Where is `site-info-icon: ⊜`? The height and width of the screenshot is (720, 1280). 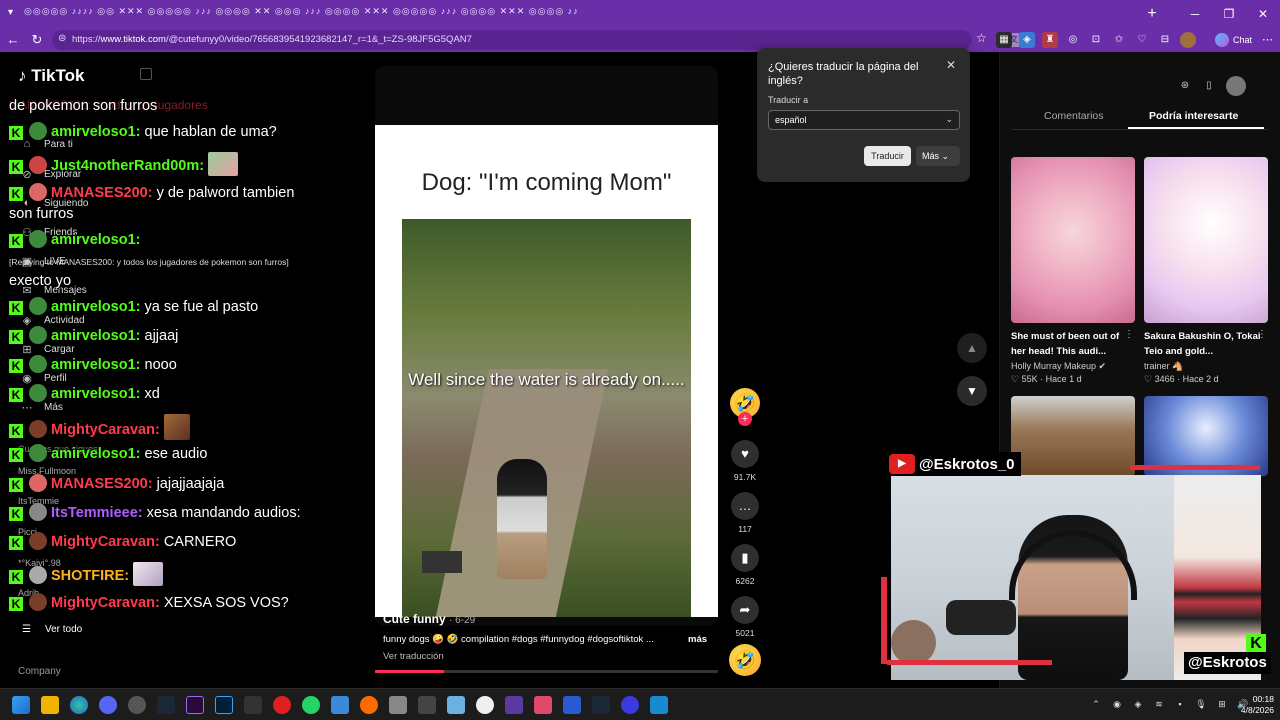
site-info-icon: ⊜ is located at coordinates (62, 38).